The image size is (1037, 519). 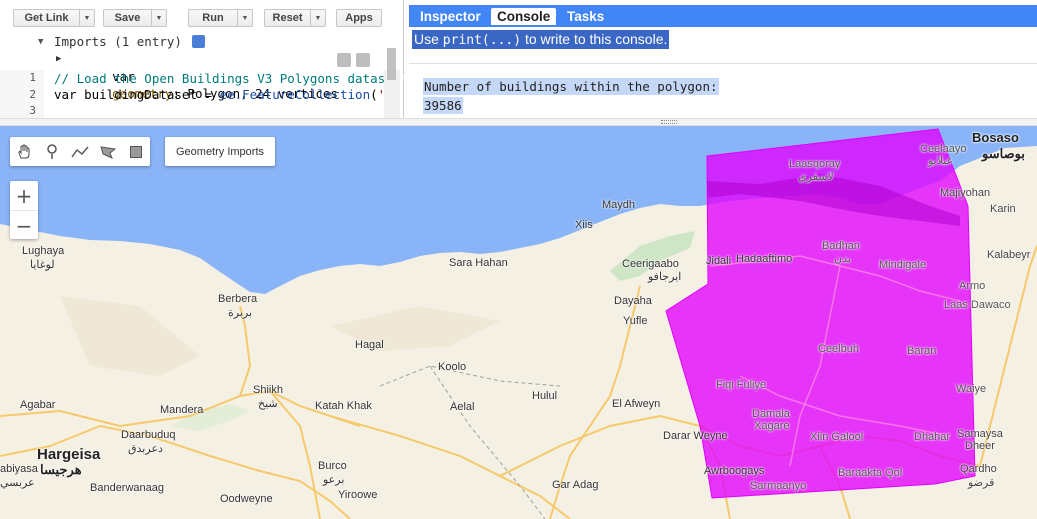 What do you see at coordinates (24, 225) in the screenshot?
I see `zoom-out-button: −` at bounding box center [24, 225].